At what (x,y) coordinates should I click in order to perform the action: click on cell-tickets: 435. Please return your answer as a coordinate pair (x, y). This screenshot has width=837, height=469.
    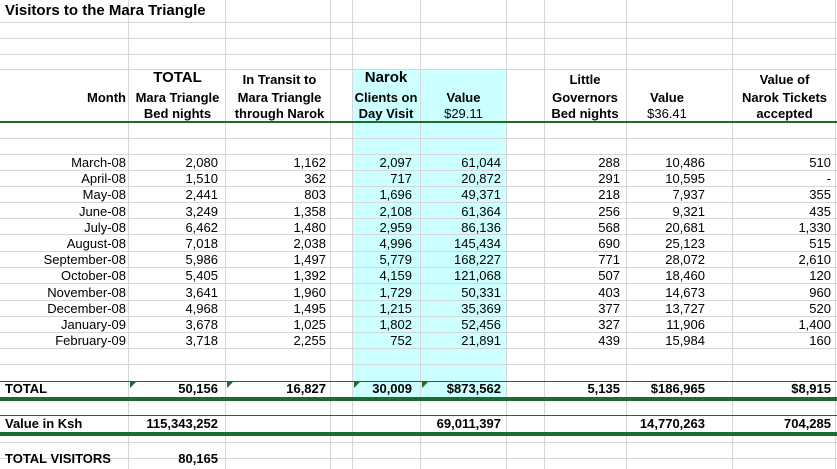
    Looking at the image, I should click on (820, 211).